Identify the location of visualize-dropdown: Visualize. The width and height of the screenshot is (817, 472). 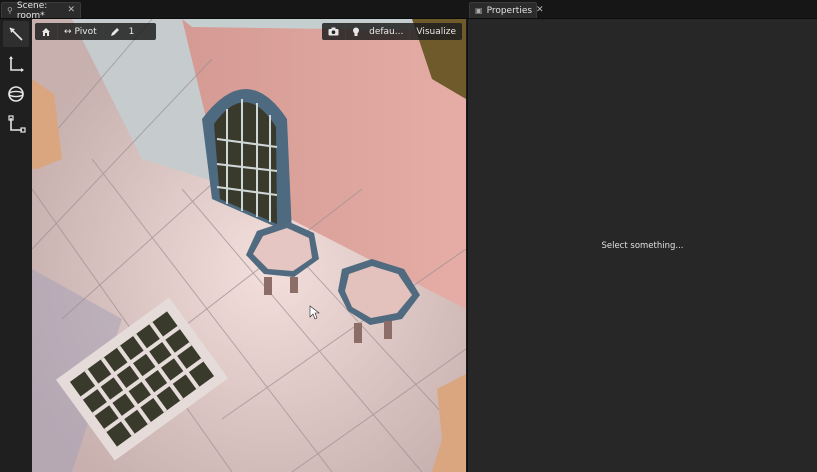
(436, 31).